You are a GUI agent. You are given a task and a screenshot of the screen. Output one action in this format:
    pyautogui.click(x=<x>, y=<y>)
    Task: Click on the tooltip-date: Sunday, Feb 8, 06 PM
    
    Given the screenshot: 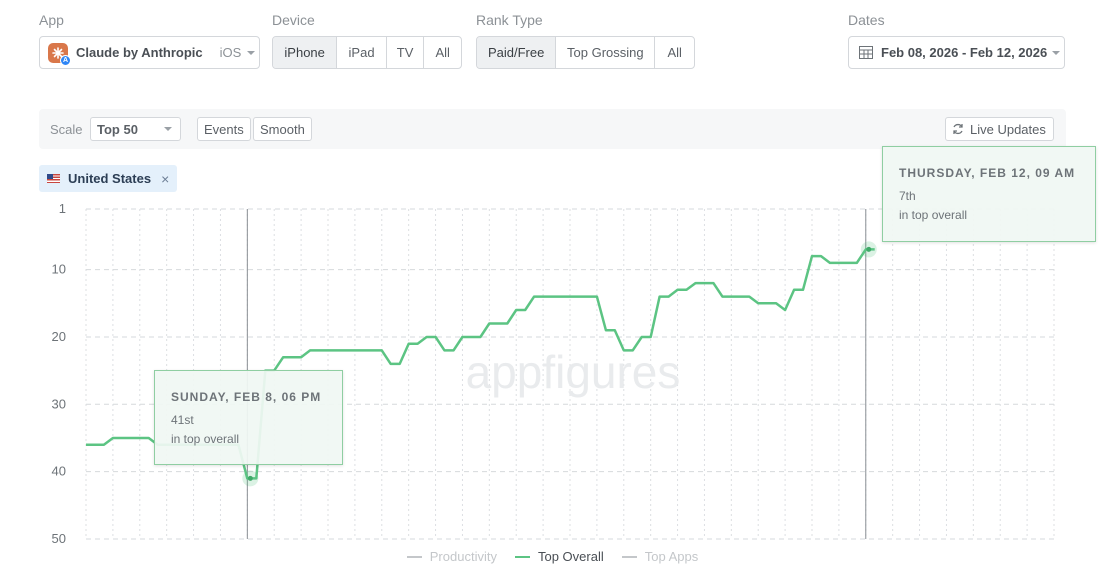 What is the action you would take?
    pyautogui.click(x=246, y=397)
    